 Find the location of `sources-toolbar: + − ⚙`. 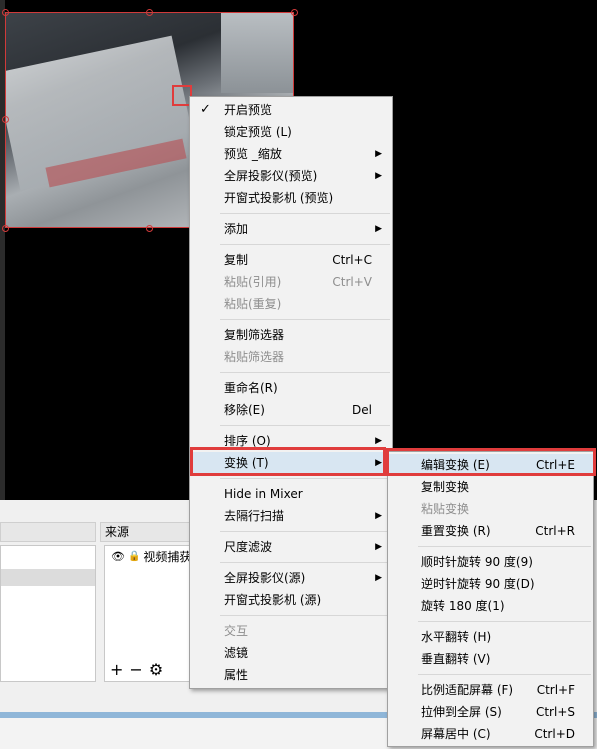

sources-toolbar: + − ⚙ is located at coordinates (149, 669).